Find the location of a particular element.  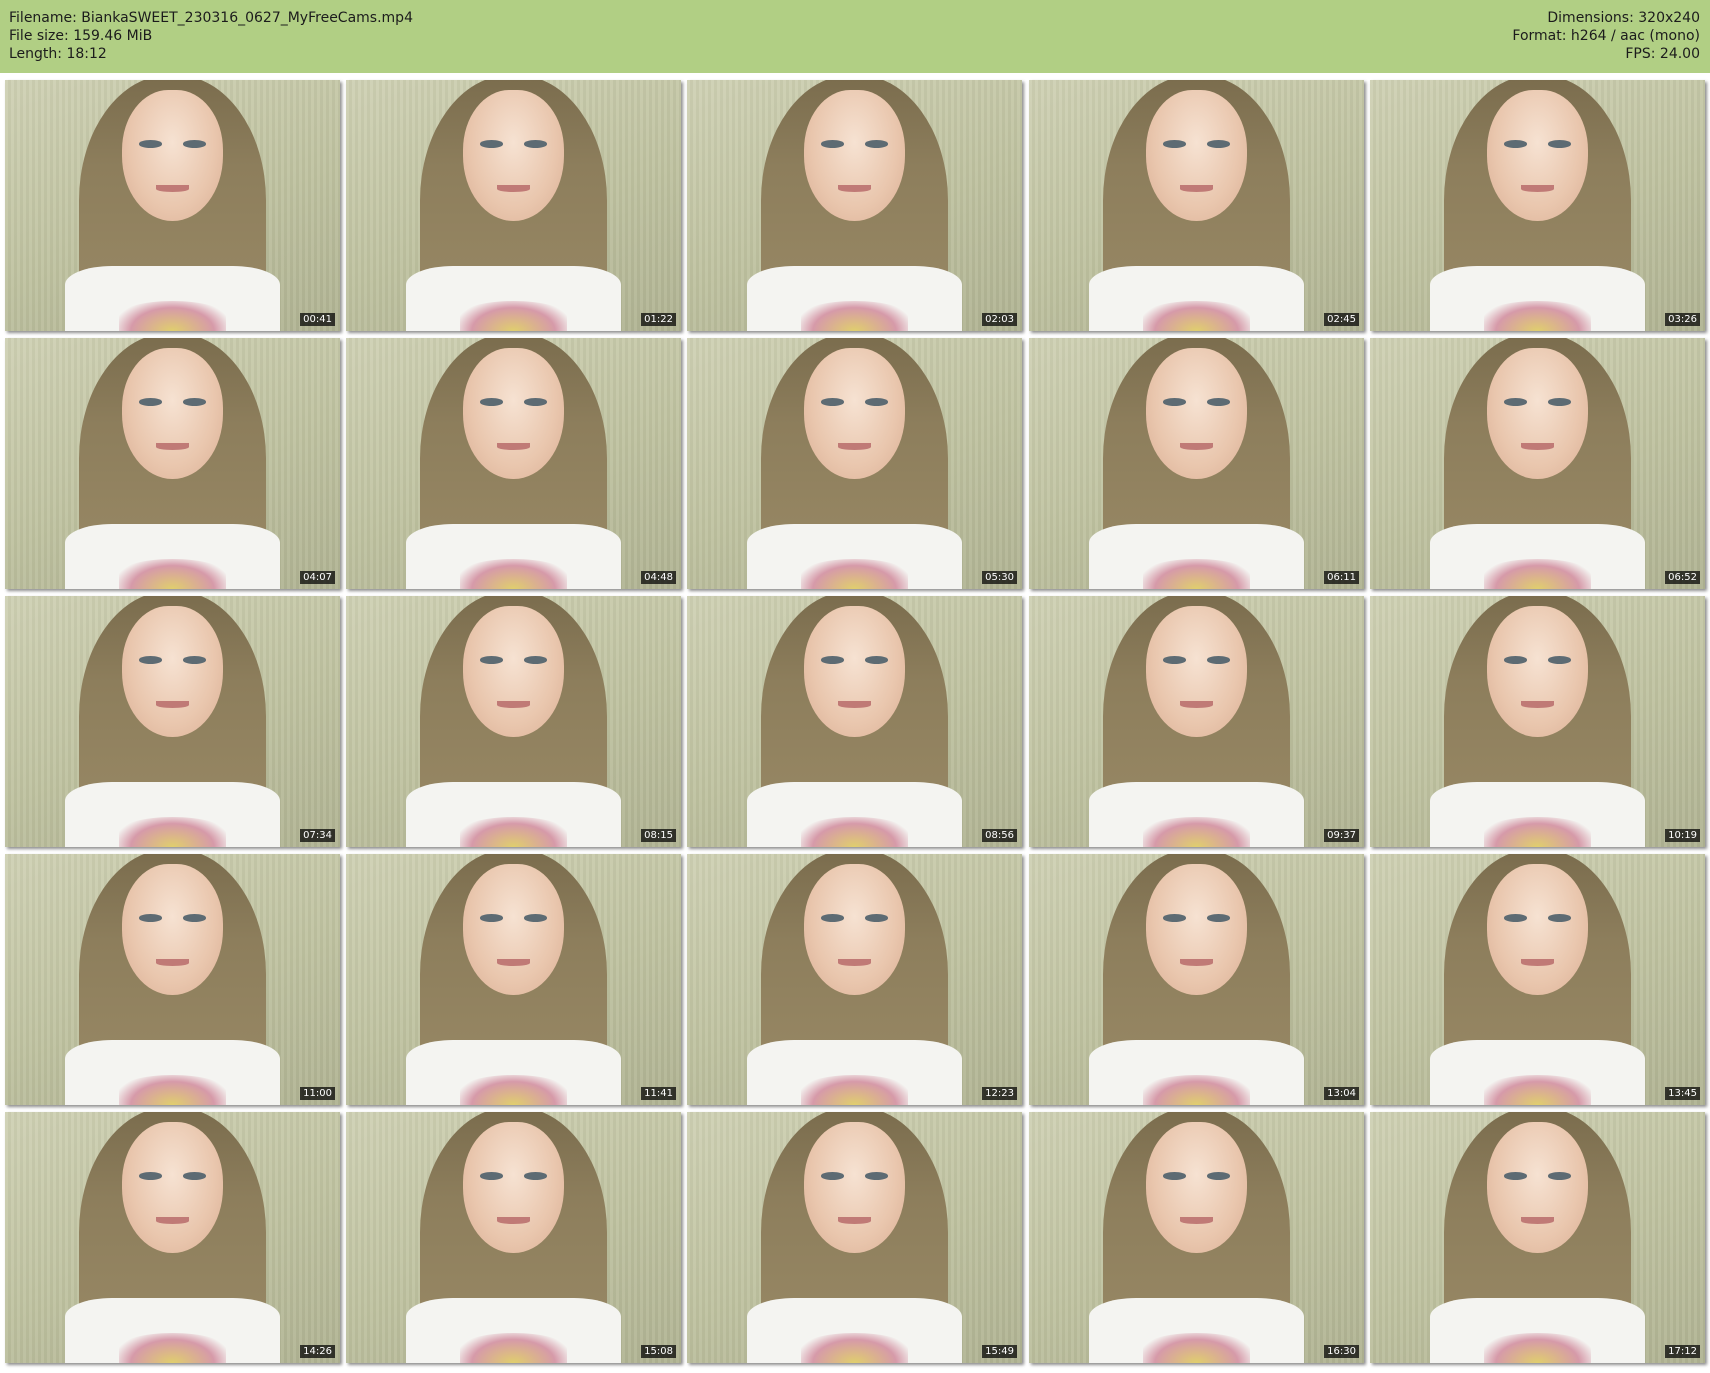

timestamp-label: 00:41 is located at coordinates (317, 319).